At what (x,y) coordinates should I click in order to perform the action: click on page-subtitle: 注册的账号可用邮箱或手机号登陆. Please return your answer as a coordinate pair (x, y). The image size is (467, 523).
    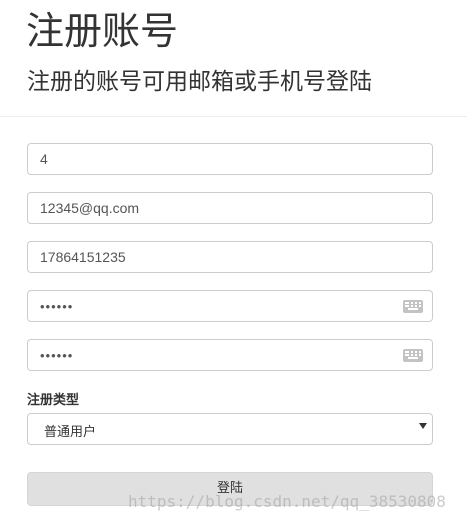
    Looking at the image, I should click on (199, 82).